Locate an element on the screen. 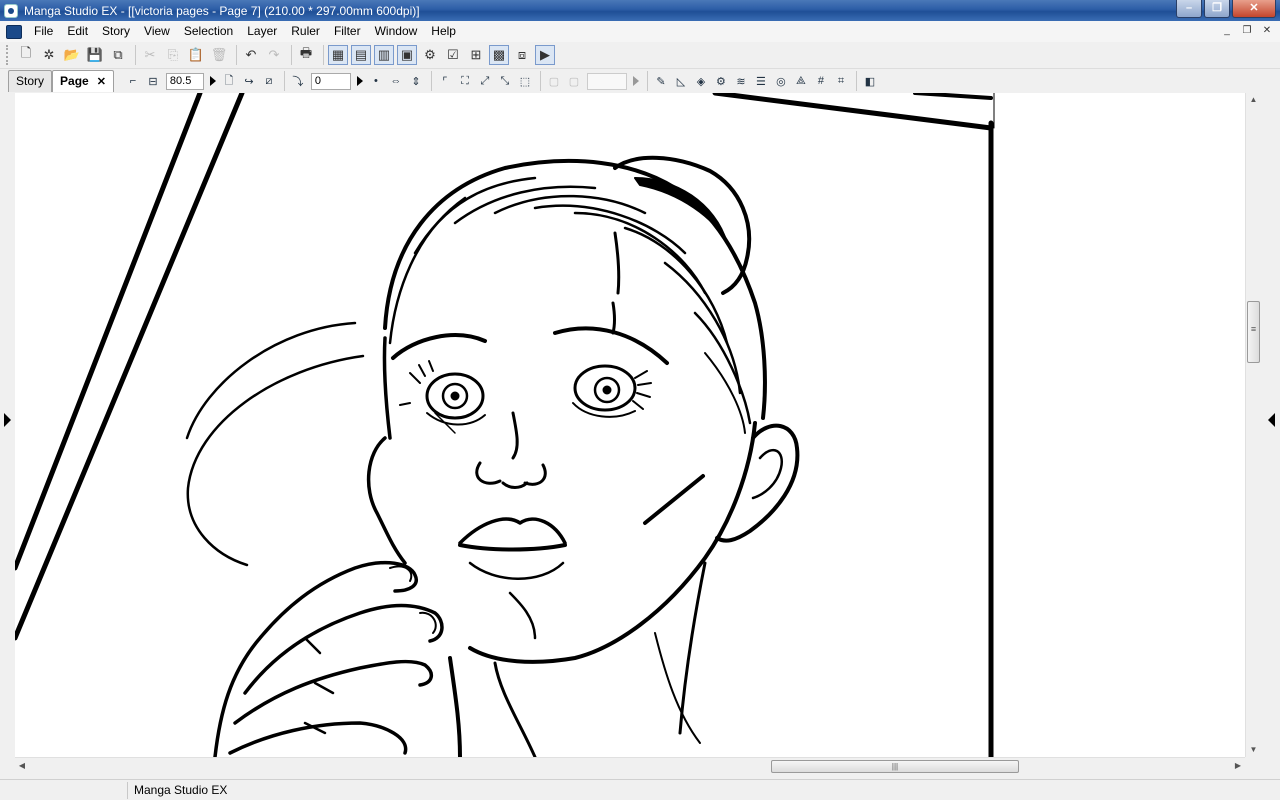 The height and width of the screenshot is (800, 1280). app-icon is located at coordinates (11, 10).